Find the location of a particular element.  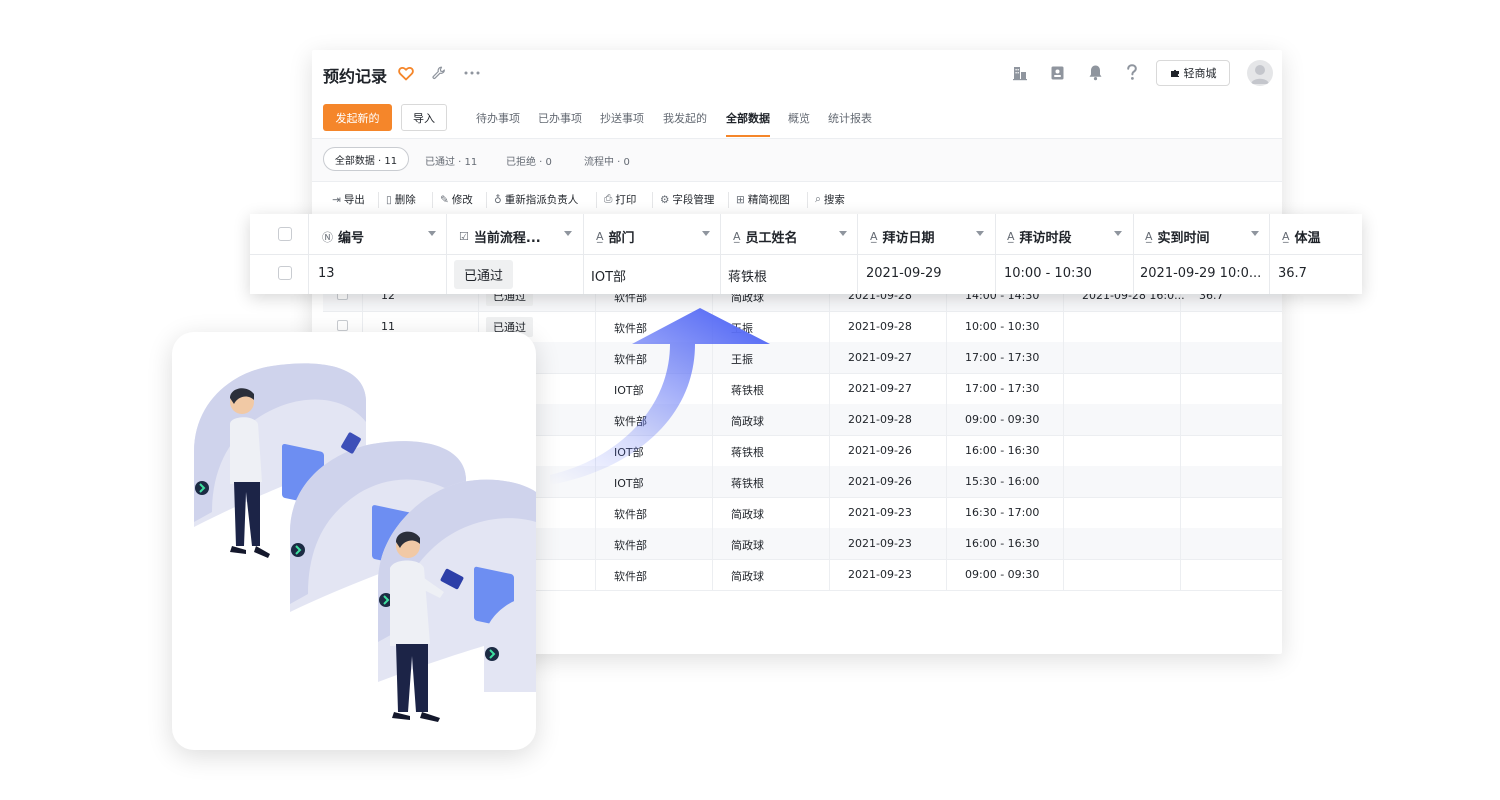

ellipsis-icon is located at coordinates (472, 73).